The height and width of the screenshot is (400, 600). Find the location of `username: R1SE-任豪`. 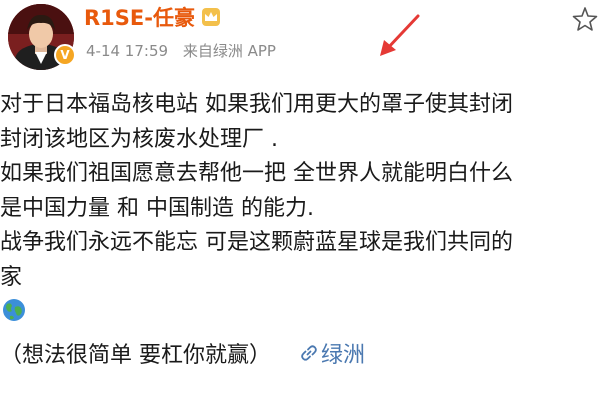

username: R1SE-任豪 is located at coordinates (152, 17).